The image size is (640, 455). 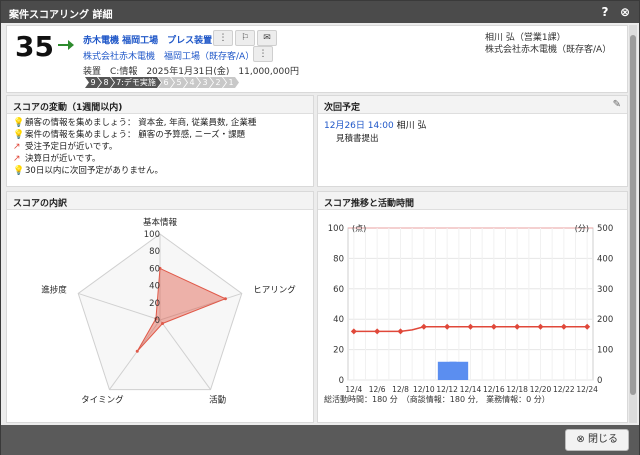 What do you see at coordinates (191, 72) in the screenshot?
I see `product-info: 装置 C:情報 2025年1月31日(金) 11,000,000円` at bounding box center [191, 72].